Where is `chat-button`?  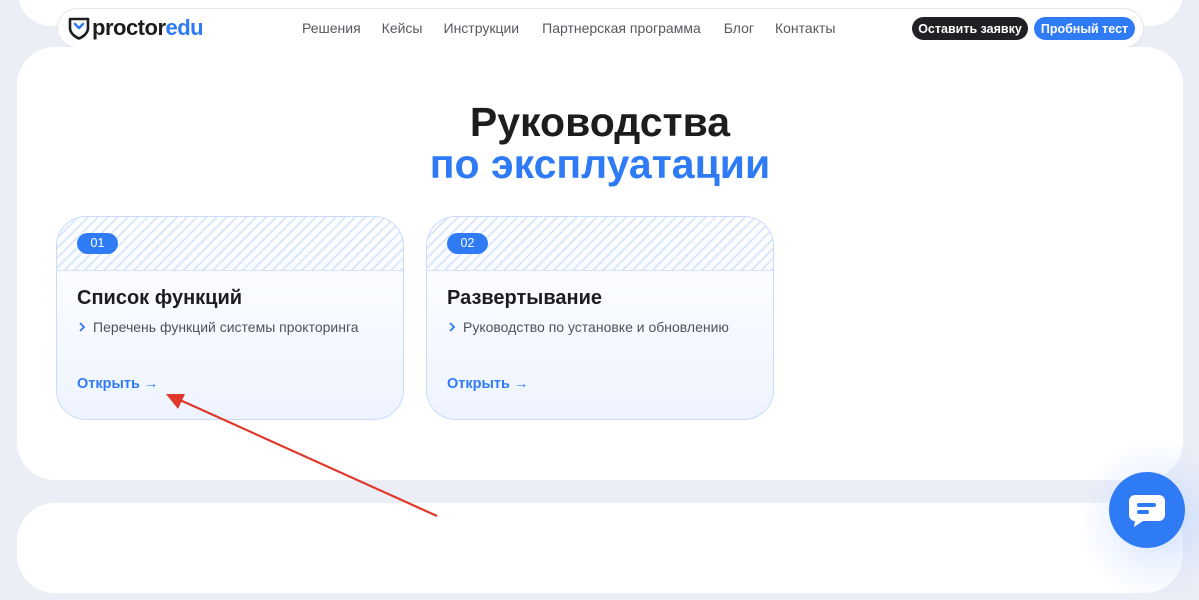
chat-button is located at coordinates (1147, 510).